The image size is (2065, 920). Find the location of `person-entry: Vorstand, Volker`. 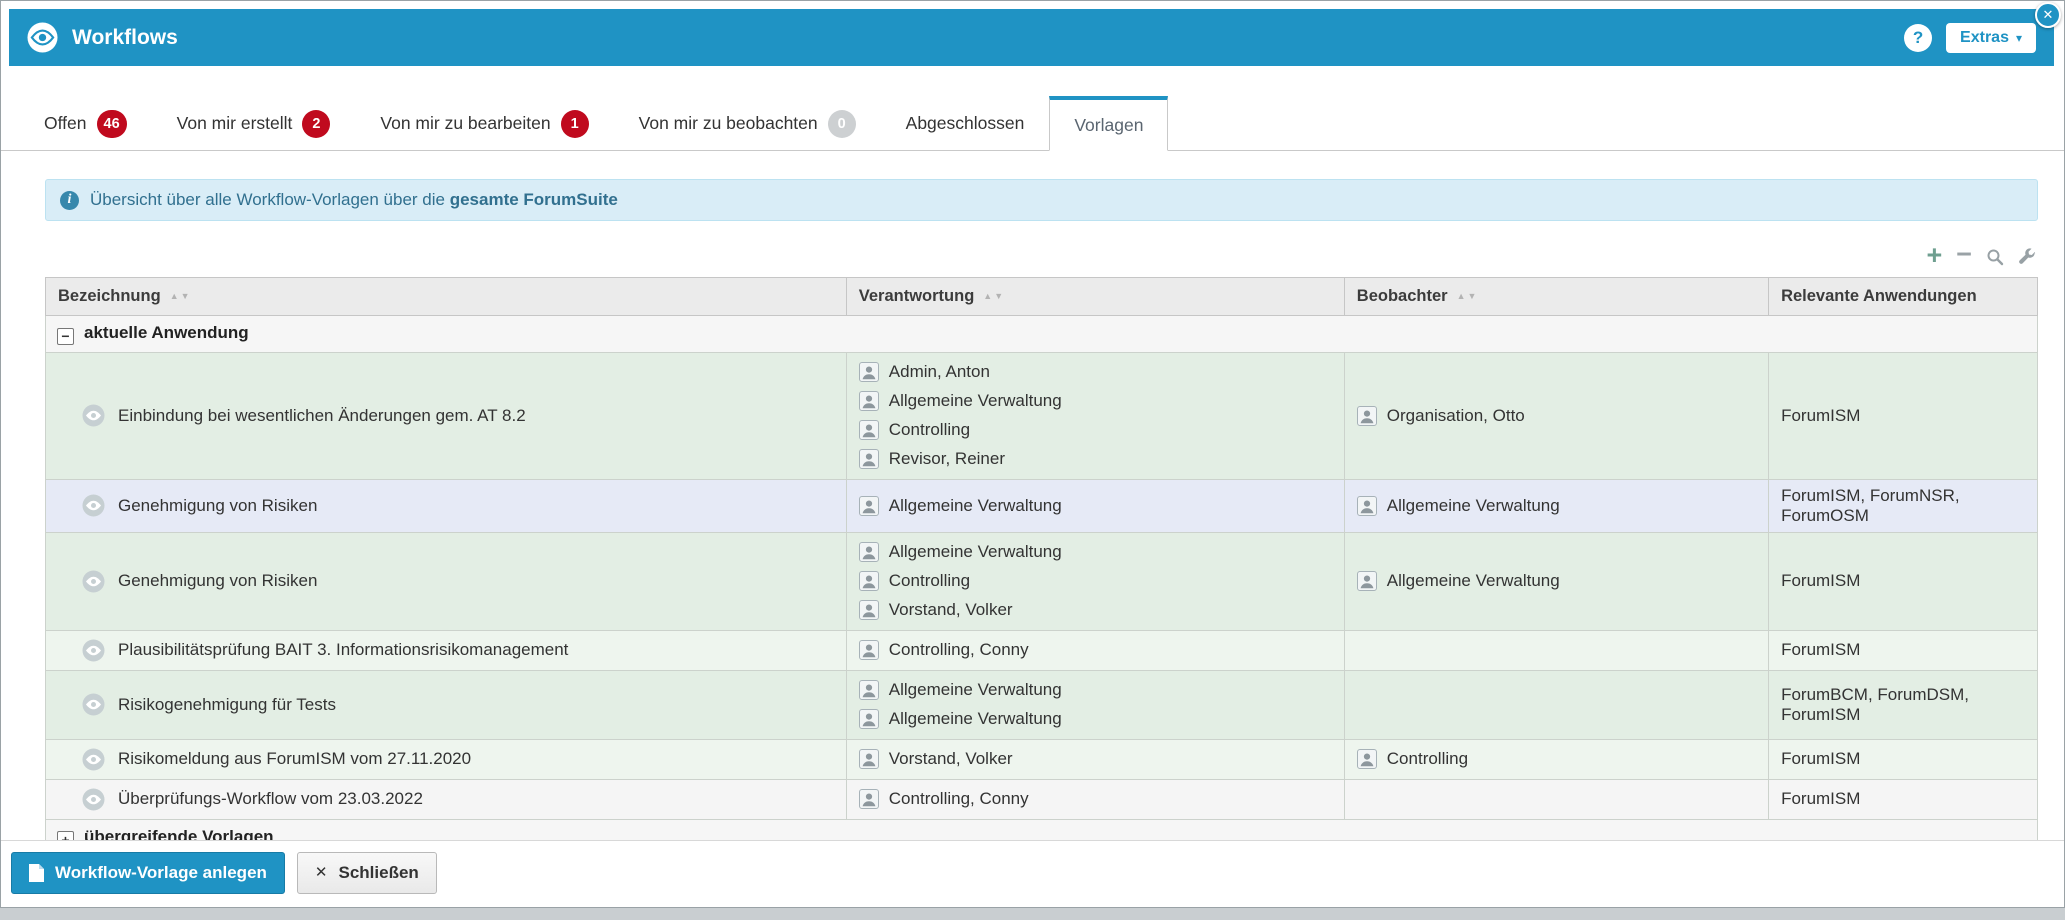

person-entry: Vorstand, Volker is located at coordinates (1095, 759).